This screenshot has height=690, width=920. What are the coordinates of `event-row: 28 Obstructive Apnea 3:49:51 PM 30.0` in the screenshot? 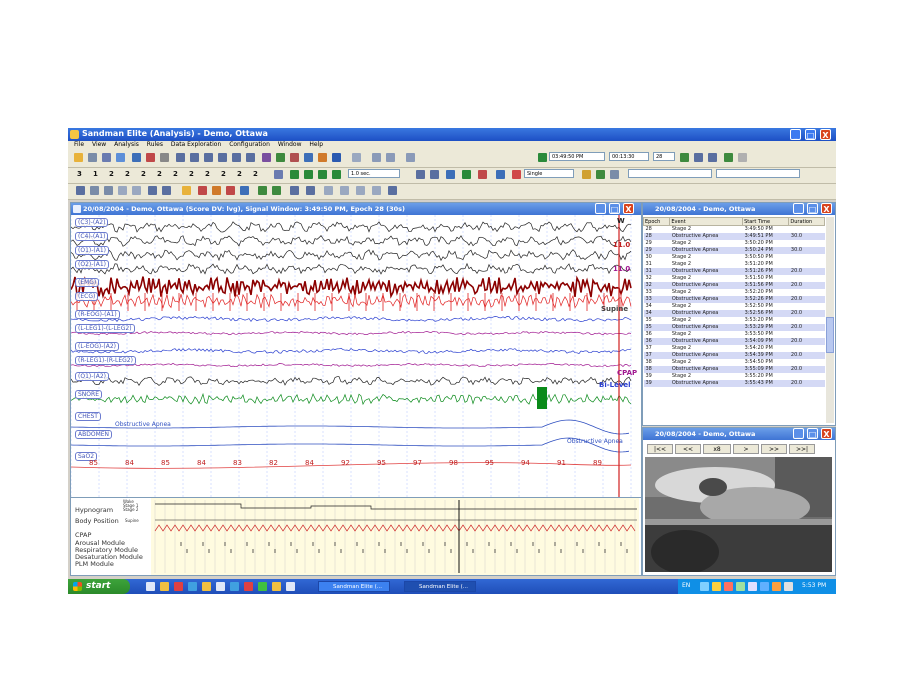 It's located at (734, 236).